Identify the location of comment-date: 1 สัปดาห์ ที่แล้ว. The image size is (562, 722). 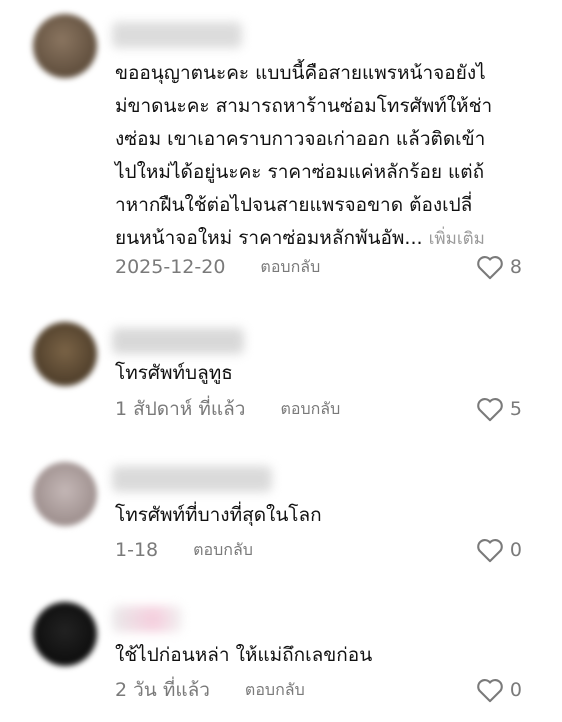
(180, 409).